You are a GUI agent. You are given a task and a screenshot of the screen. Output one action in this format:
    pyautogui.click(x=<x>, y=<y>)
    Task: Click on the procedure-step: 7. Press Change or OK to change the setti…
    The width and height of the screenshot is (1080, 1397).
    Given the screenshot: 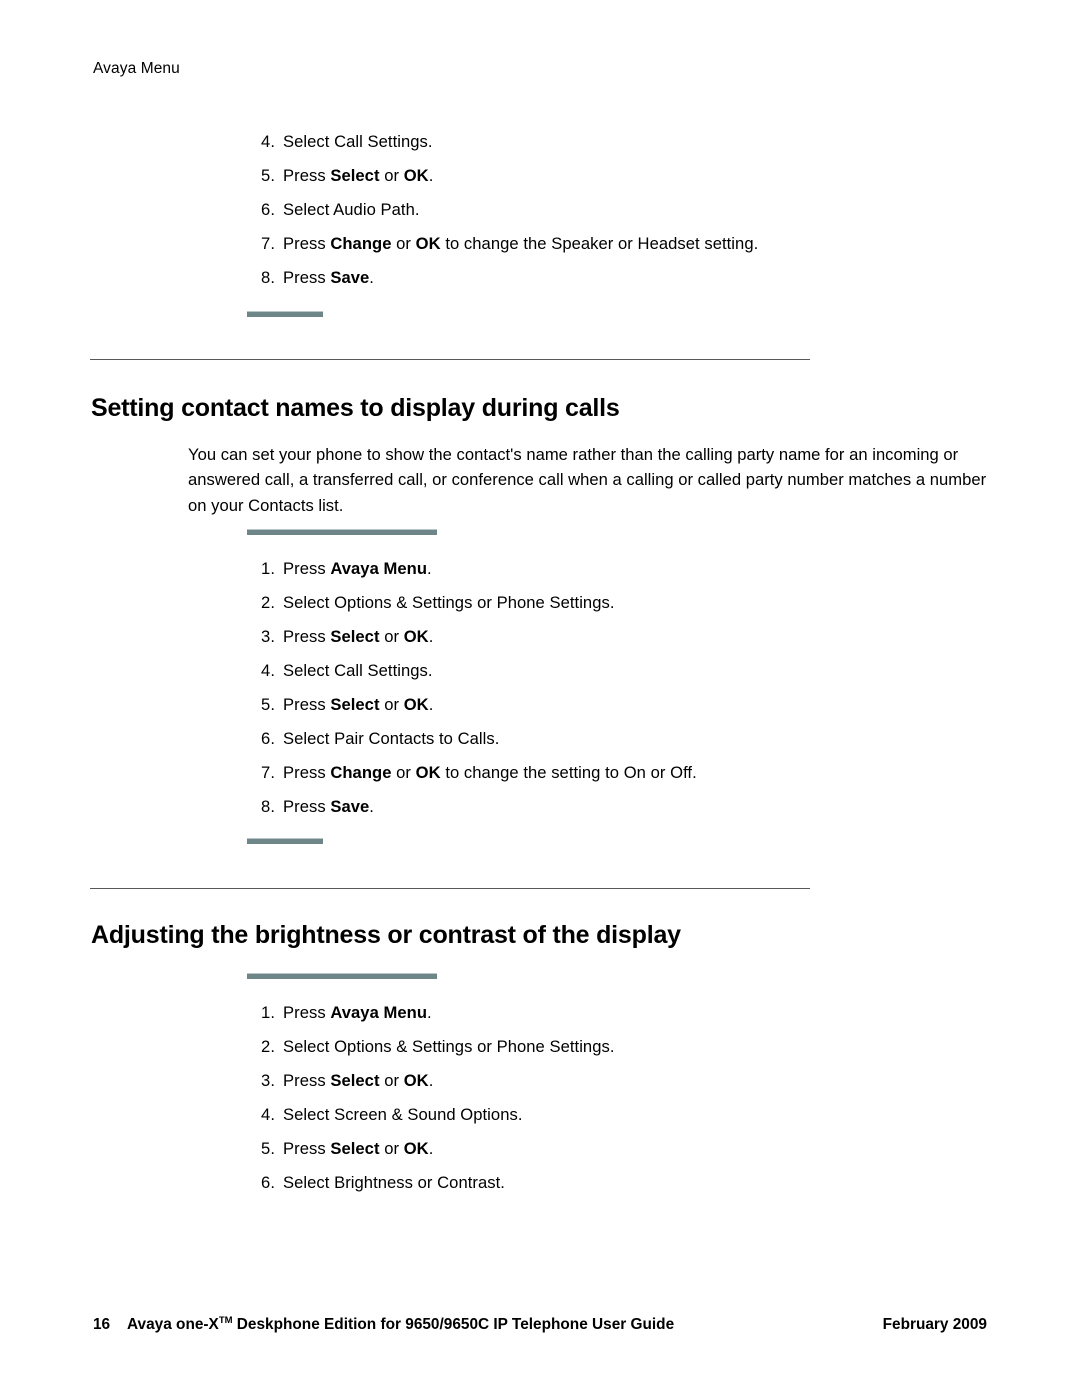 What is the action you would take?
    pyautogui.click(x=633, y=773)
    